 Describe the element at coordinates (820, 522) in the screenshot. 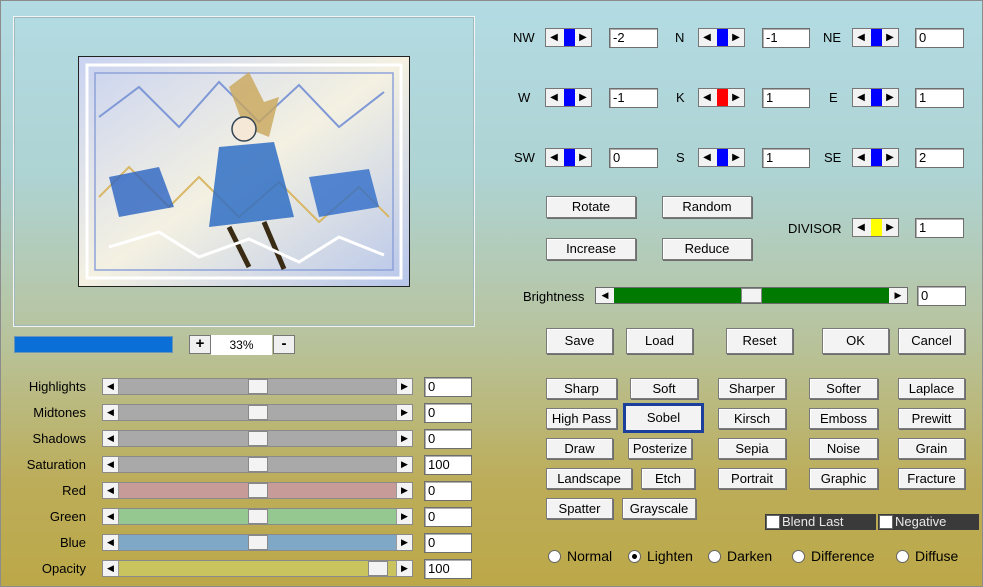

I see `blend-last-checkbox: Blend Last` at that location.